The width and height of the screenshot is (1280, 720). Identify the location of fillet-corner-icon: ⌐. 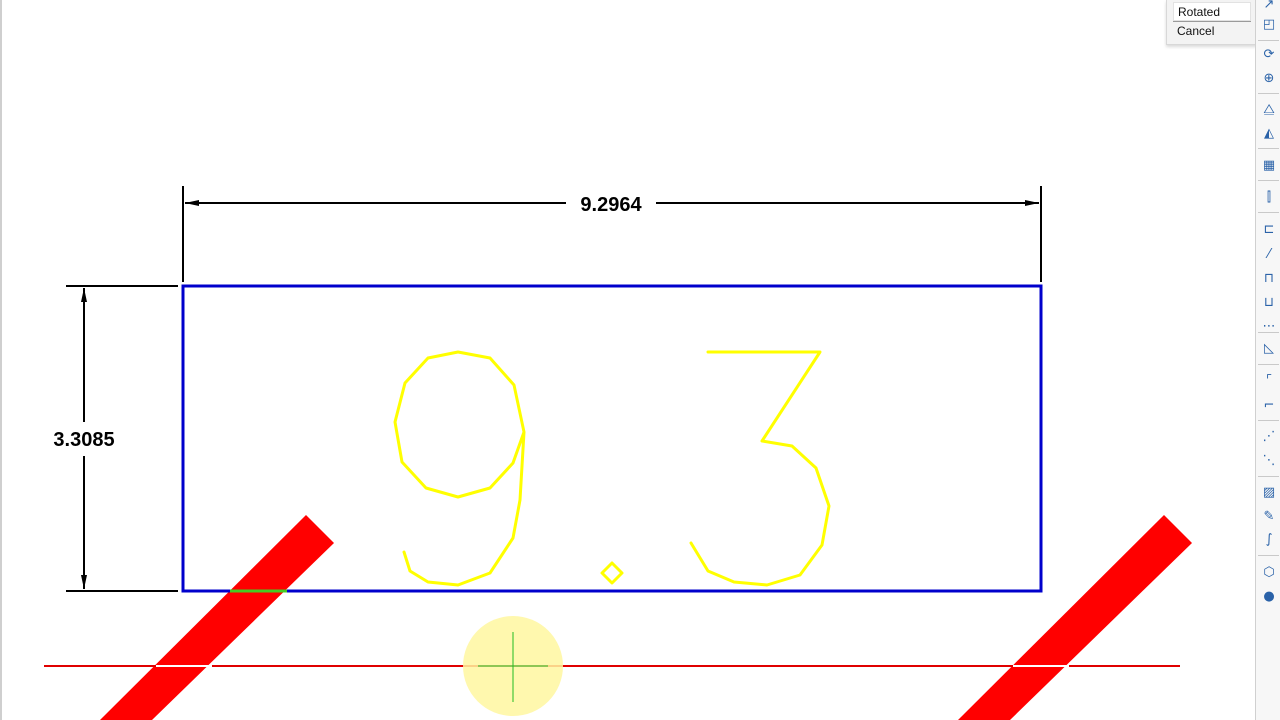
(1269, 405).